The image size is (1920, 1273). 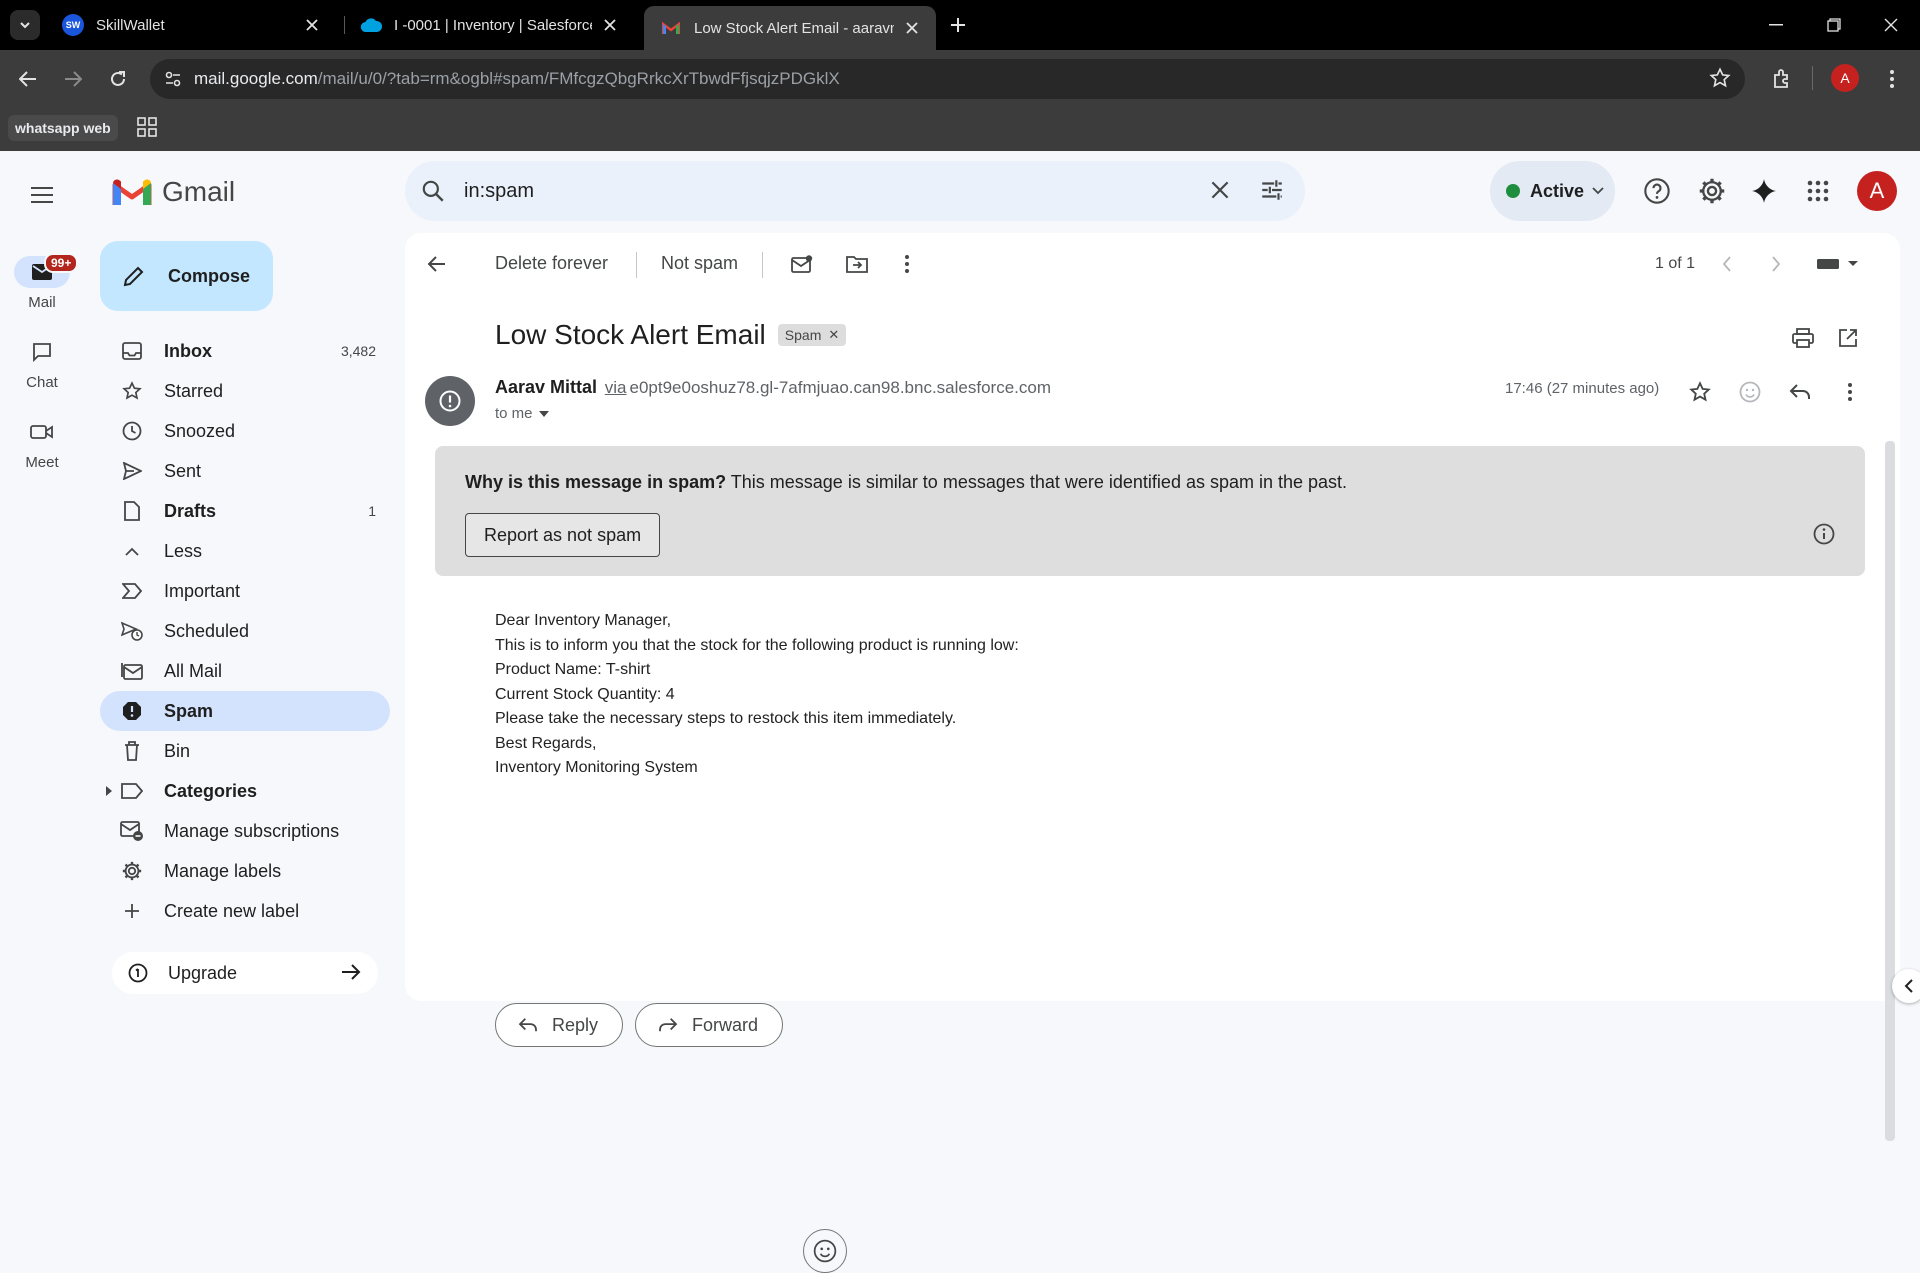 I want to click on status-dropdown: Active, so click(x=1552, y=191).